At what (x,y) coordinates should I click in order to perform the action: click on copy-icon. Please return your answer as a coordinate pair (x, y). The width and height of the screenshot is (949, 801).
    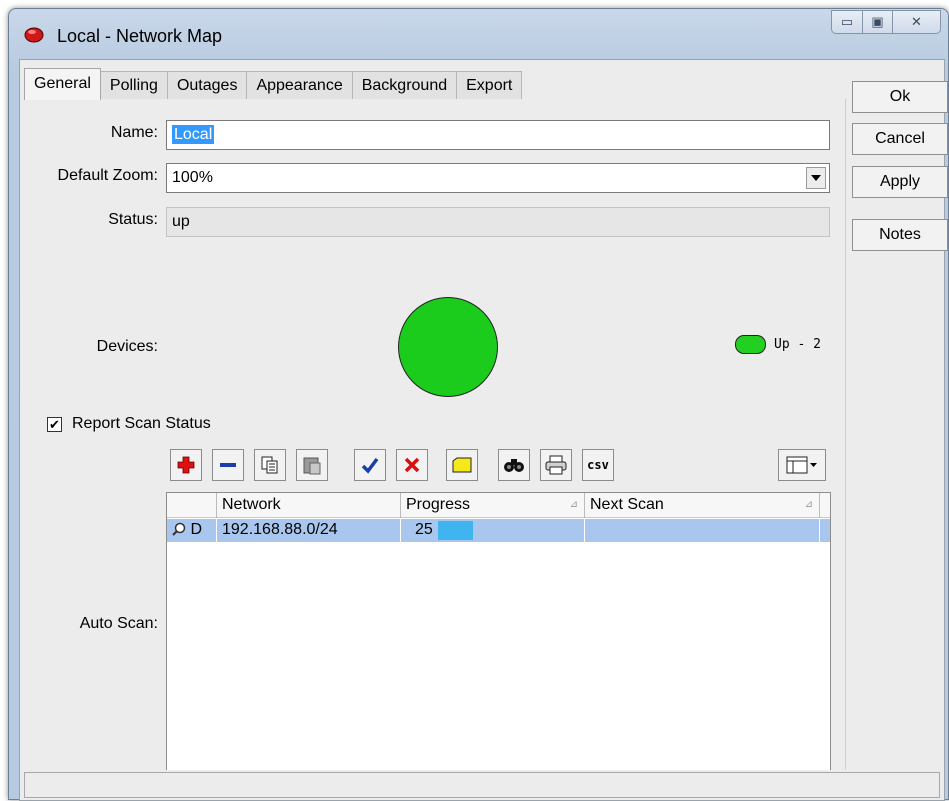
    Looking at the image, I should click on (269, 465).